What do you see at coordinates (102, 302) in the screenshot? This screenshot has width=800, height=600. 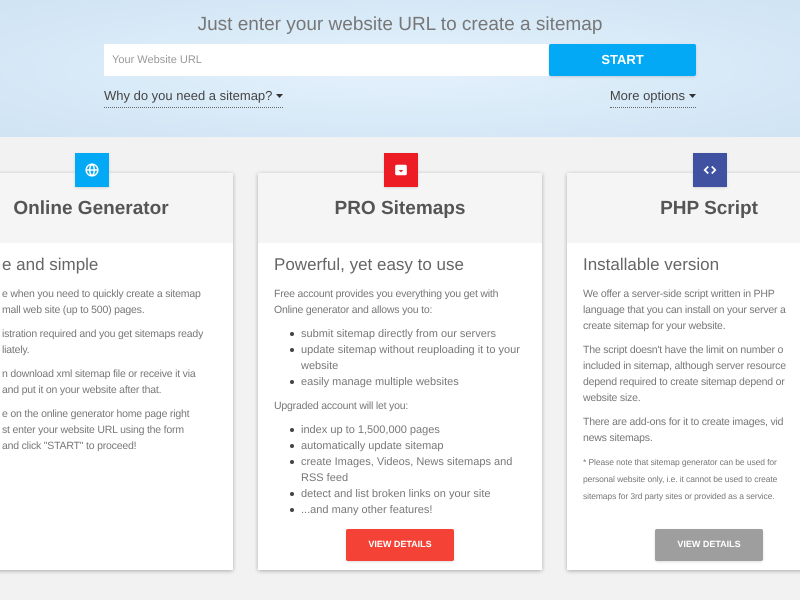 I see `paragraph: e when you need to quickly create a sitemap mall web site (up to 500) pages.` at bounding box center [102, 302].